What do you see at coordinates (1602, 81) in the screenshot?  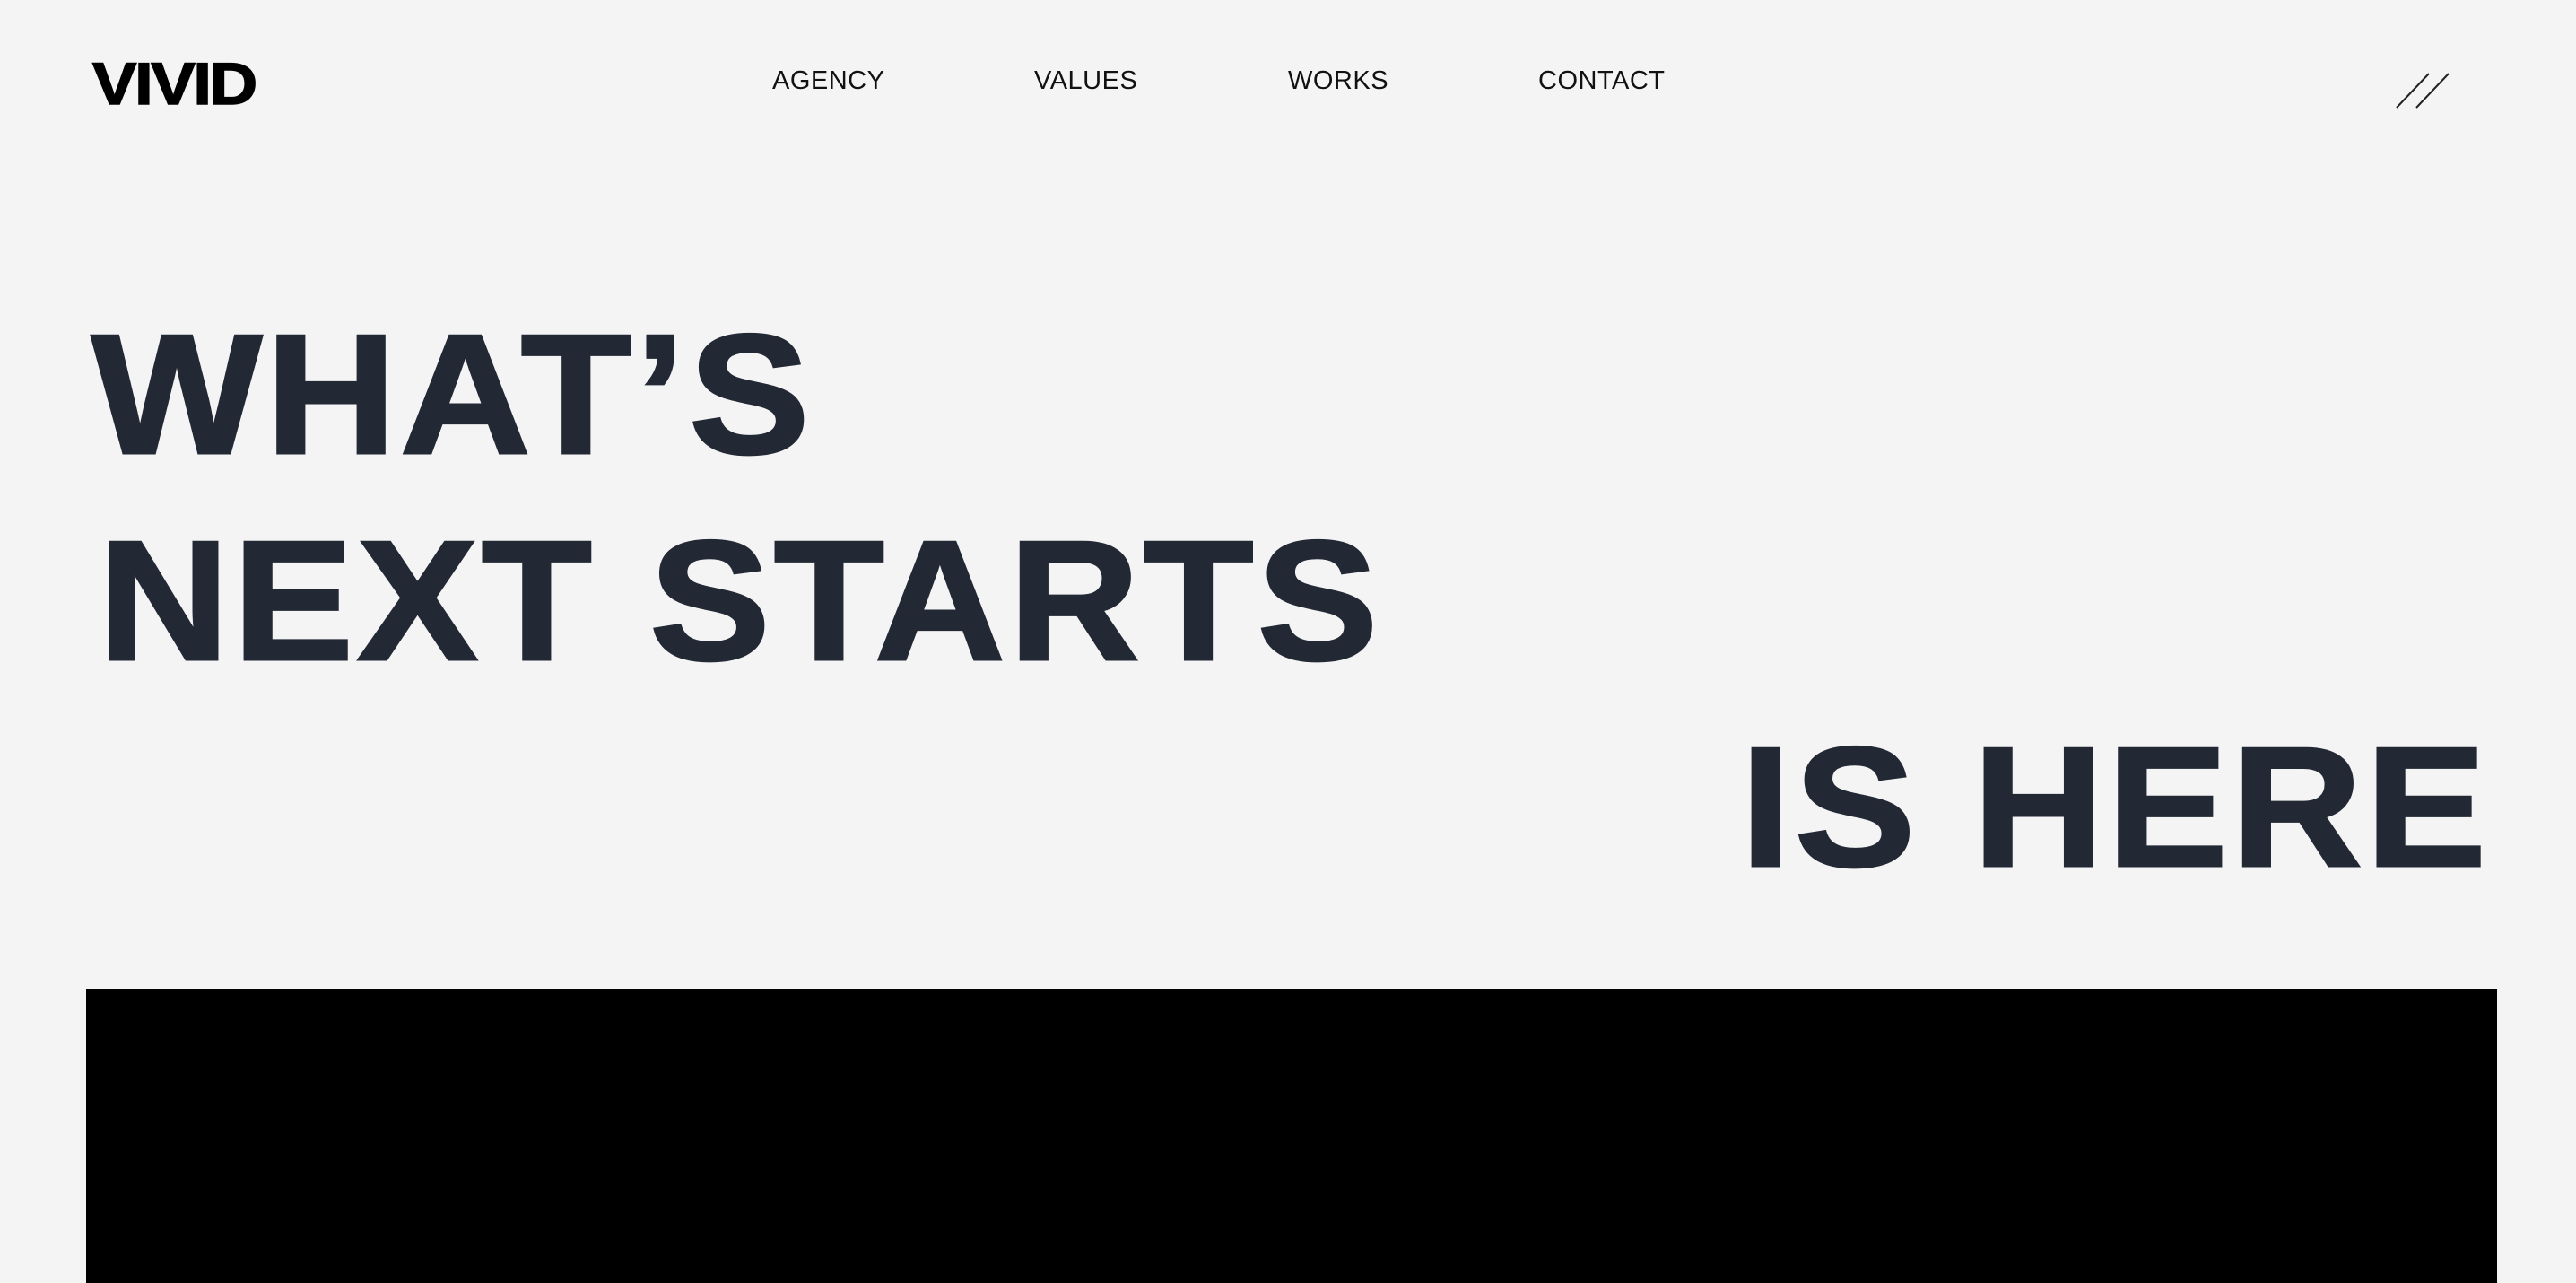 I see `nav-link-contact: CONTACT` at bounding box center [1602, 81].